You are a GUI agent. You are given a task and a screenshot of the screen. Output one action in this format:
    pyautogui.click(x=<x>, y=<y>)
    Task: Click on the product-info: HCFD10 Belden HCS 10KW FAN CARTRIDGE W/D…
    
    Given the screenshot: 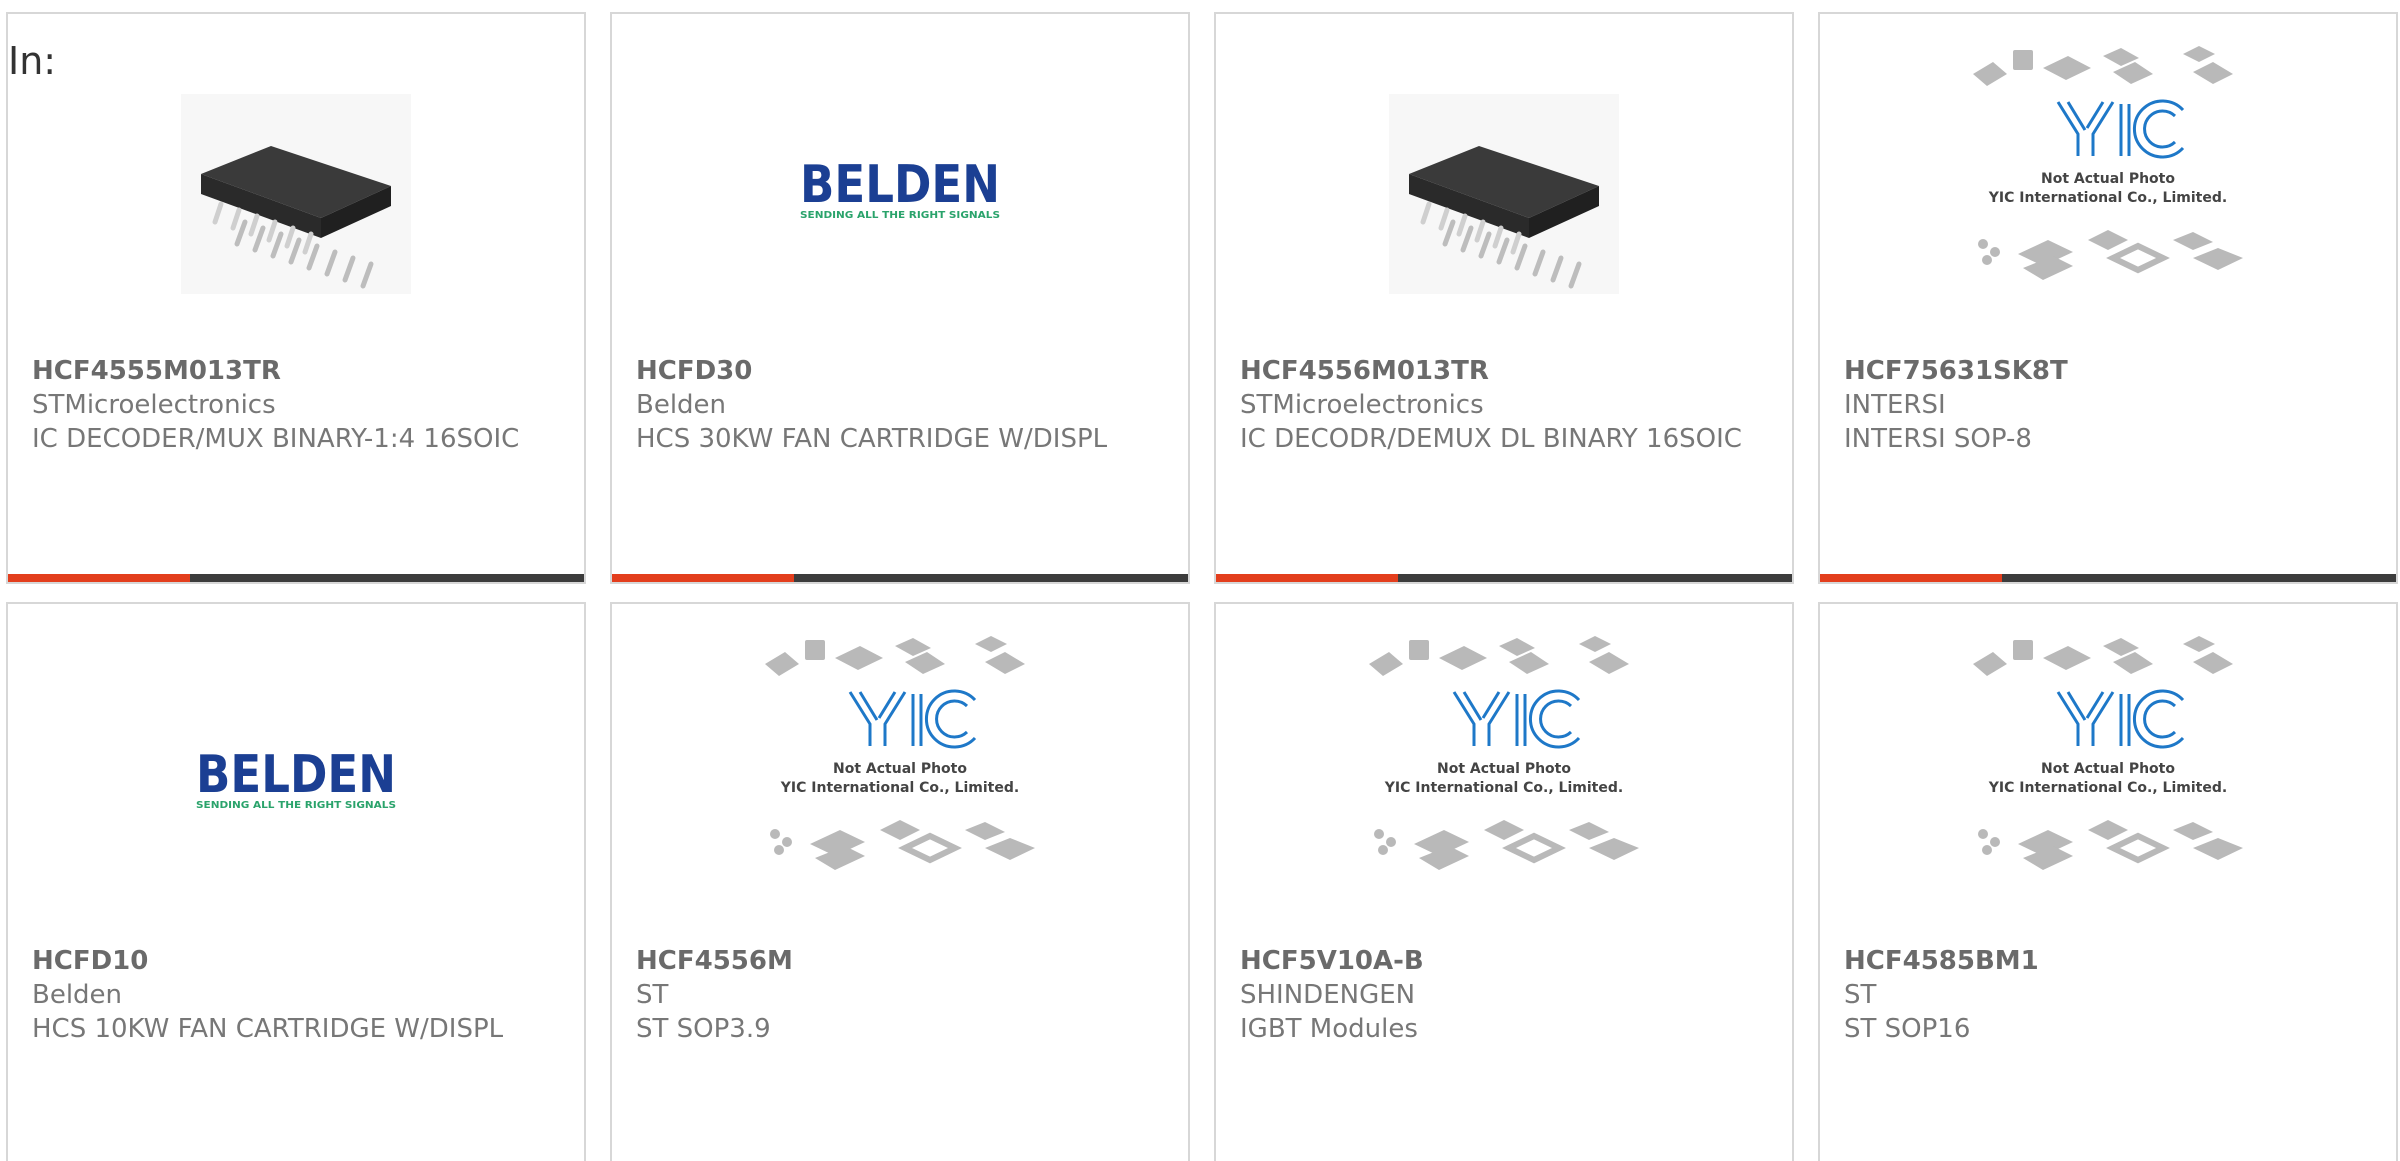 What is the action you would take?
    pyautogui.click(x=298, y=995)
    